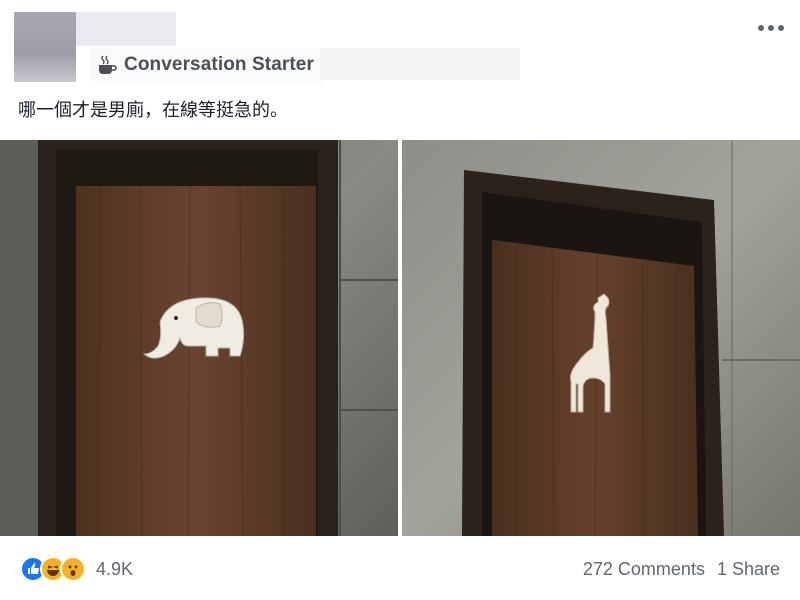 This screenshot has width=800, height=600. Describe the element at coordinates (45, 47) in the screenshot. I see `page-avatar` at that location.